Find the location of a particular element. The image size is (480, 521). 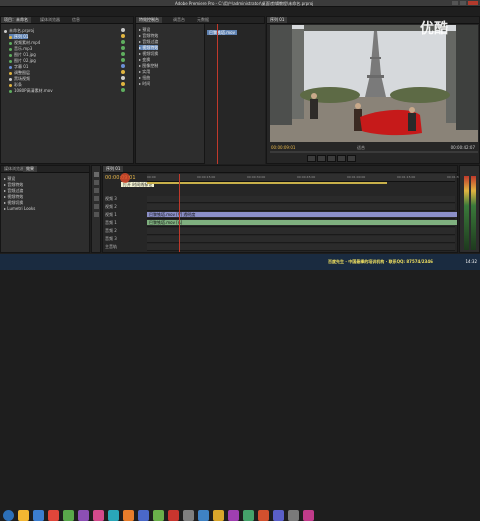

effect-category: ▸ 实用 is located at coordinates (144, 71).